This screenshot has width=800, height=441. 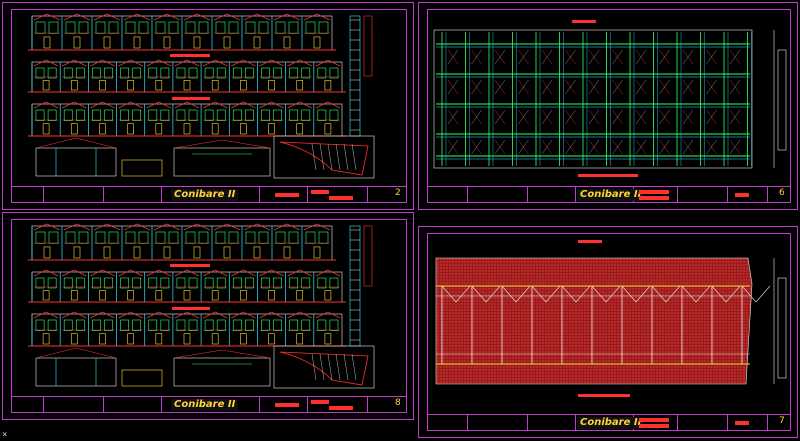 What do you see at coordinates (205, 195) in the screenshot?
I see `sheet-1-project-name: Conibare II` at bounding box center [205, 195].